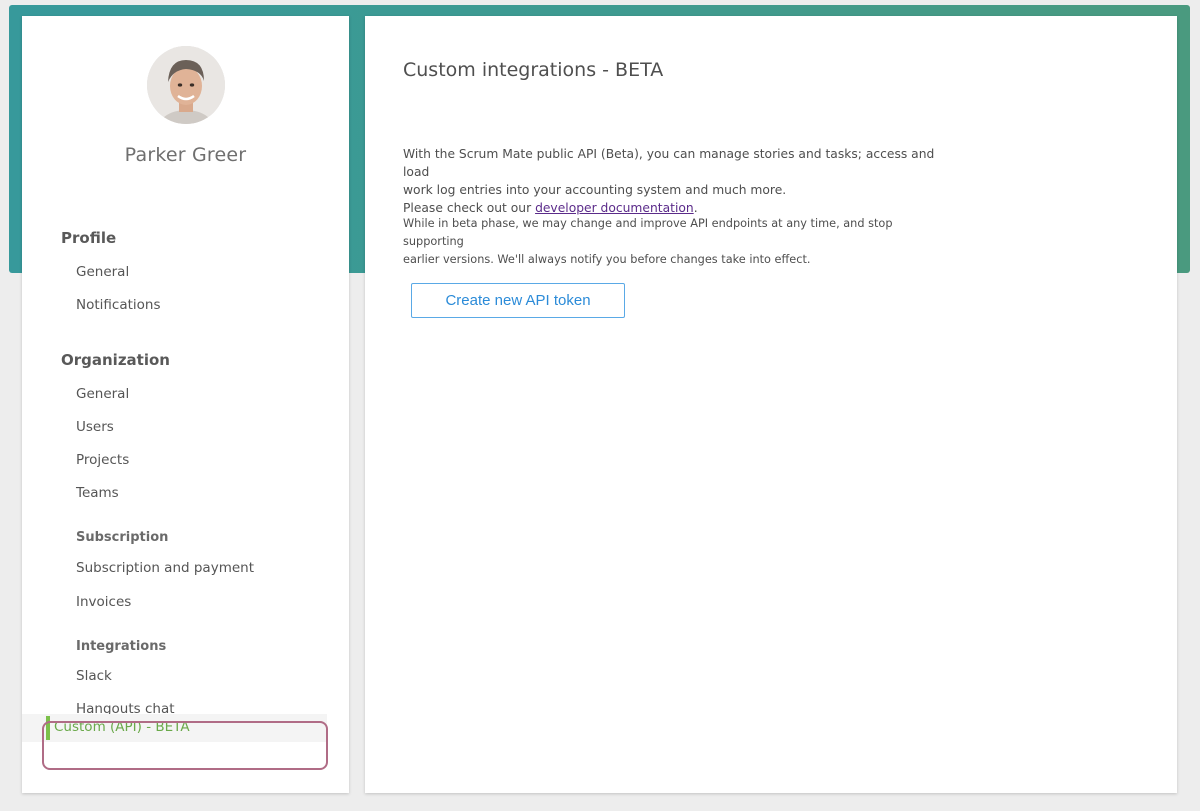 This screenshot has height=811, width=1200. I want to click on intro-suffix: ., so click(695, 208).